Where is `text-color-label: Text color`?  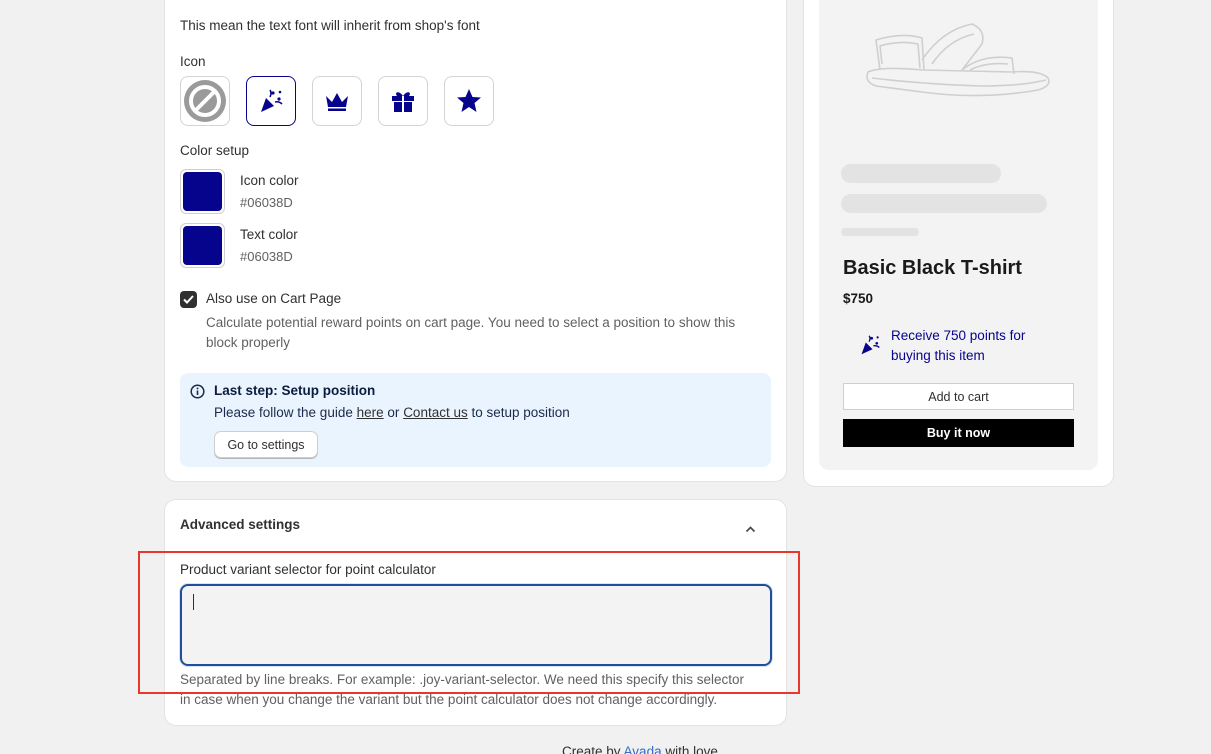 text-color-label: Text color is located at coordinates (269, 234).